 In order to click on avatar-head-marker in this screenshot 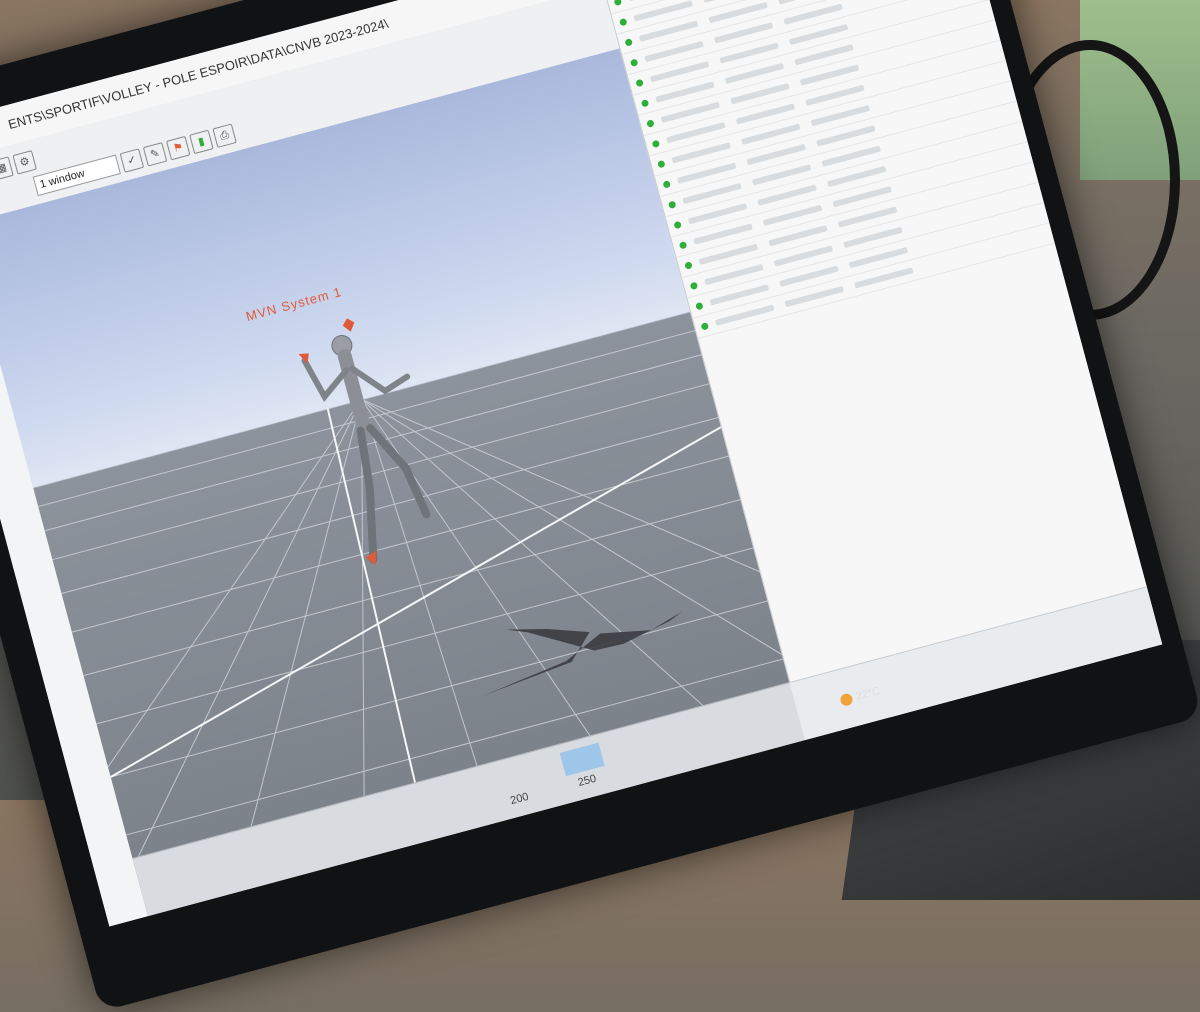, I will do `click(348, 325)`.